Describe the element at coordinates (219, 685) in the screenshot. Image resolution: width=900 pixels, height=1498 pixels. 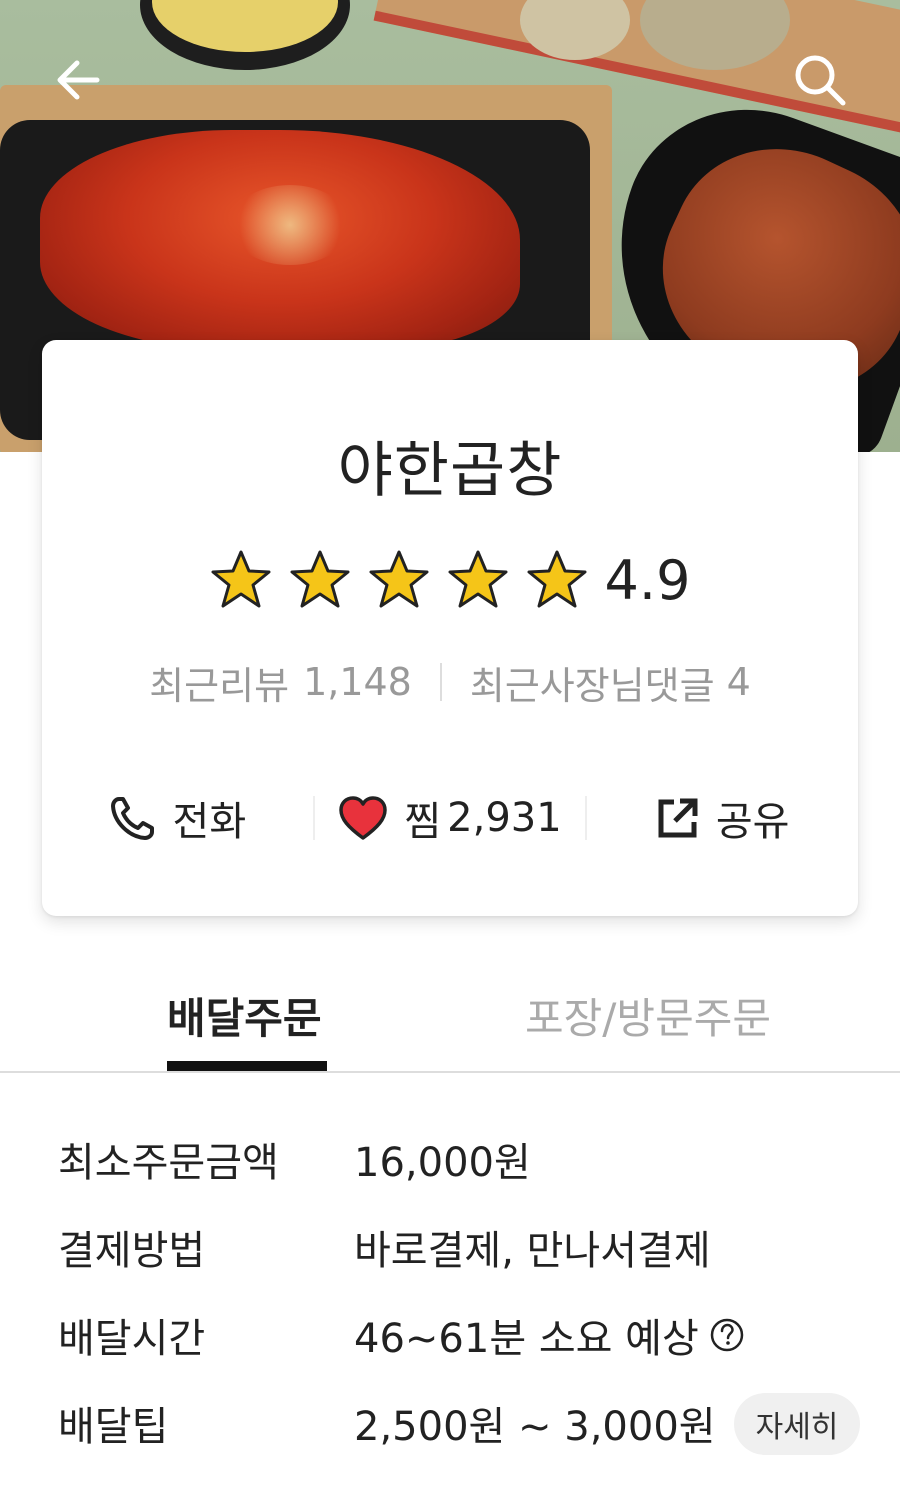
I see `recent-reviews-label: 최근리뷰` at that location.